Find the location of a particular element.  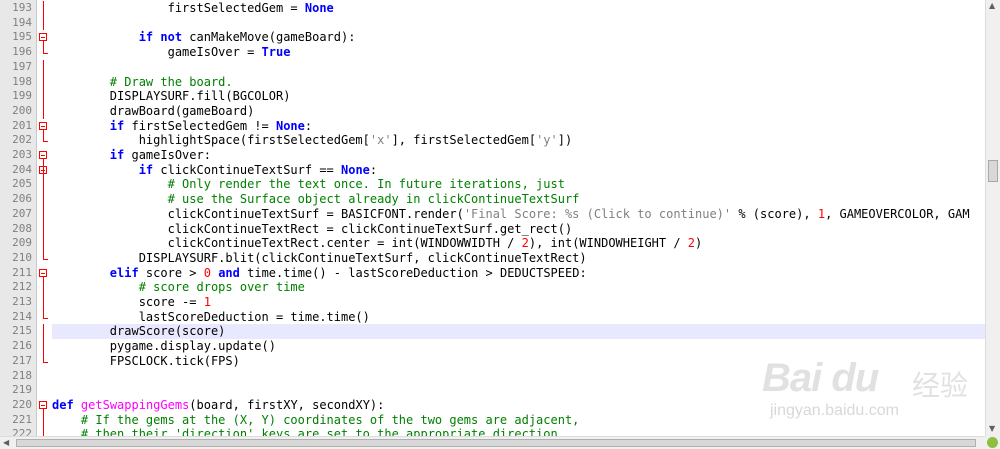

vertical-scroll-thumb is located at coordinates (993, 171).